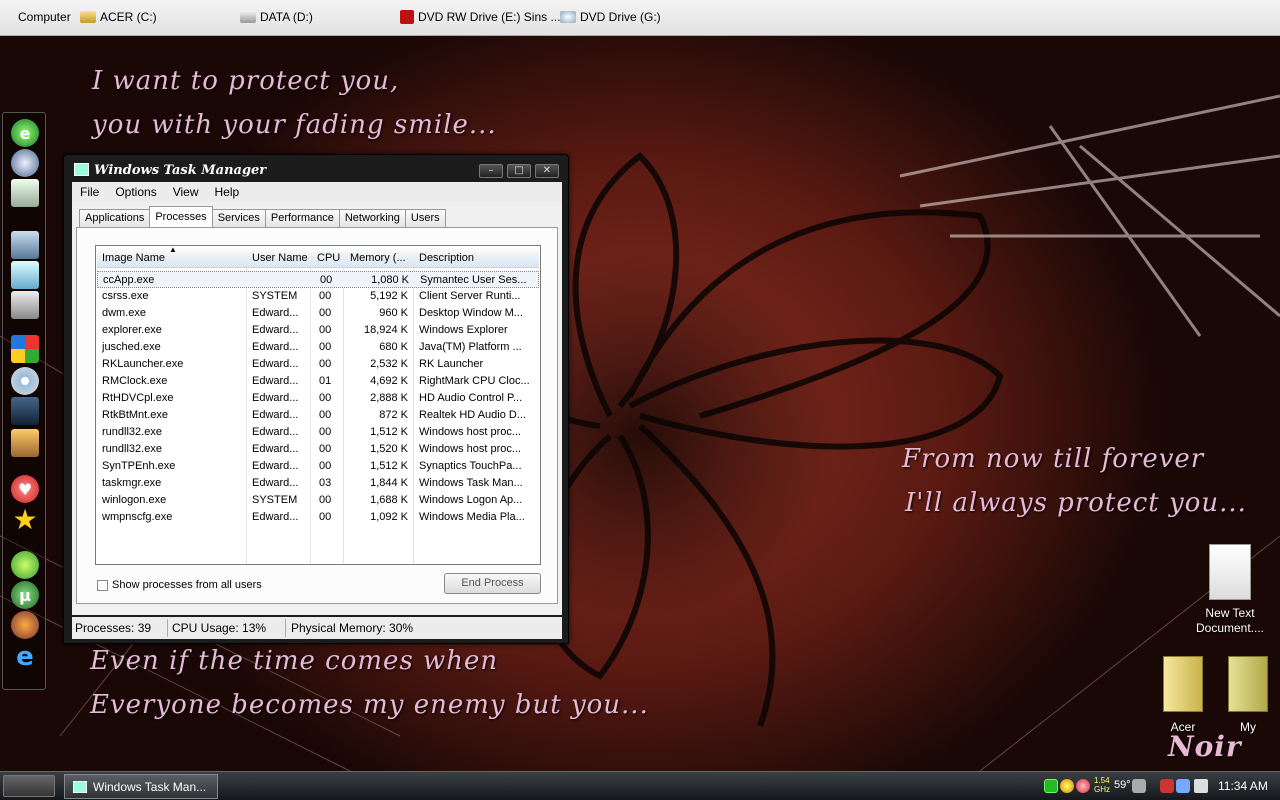 This screenshot has width=1280, height=800. Describe the element at coordinates (389, 483) in the screenshot. I see `cell-mem: 1,844 K` at that location.